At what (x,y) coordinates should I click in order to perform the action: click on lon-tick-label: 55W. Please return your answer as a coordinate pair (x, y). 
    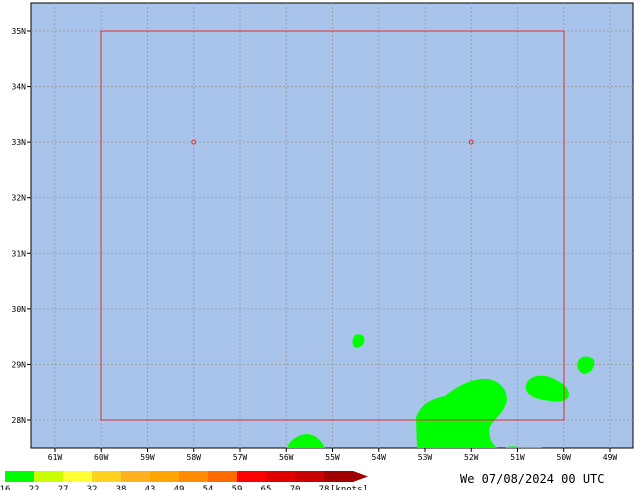
    Looking at the image, I should click on (332, 457).